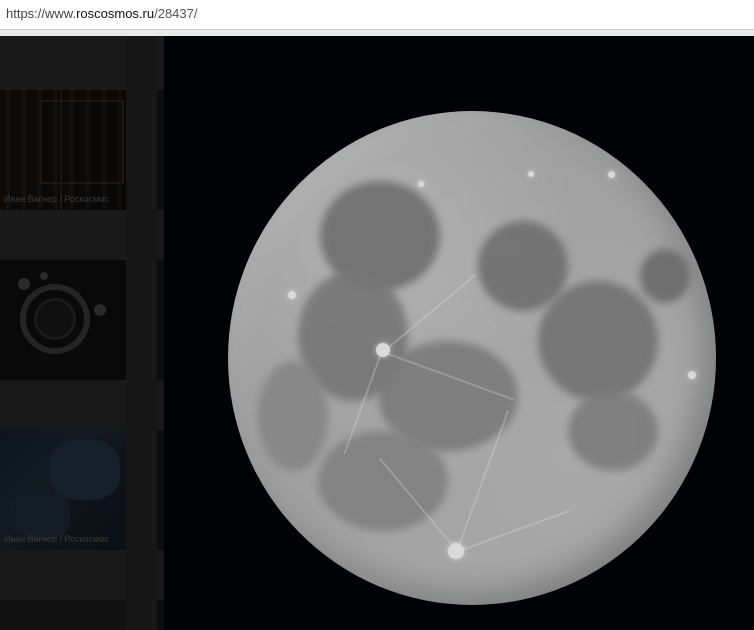 Image resolution: width=754 pixels, height=630 pixels. Describe the element at coordinates (513, 531) in the screenshot. I see `moon-ray` at that location.